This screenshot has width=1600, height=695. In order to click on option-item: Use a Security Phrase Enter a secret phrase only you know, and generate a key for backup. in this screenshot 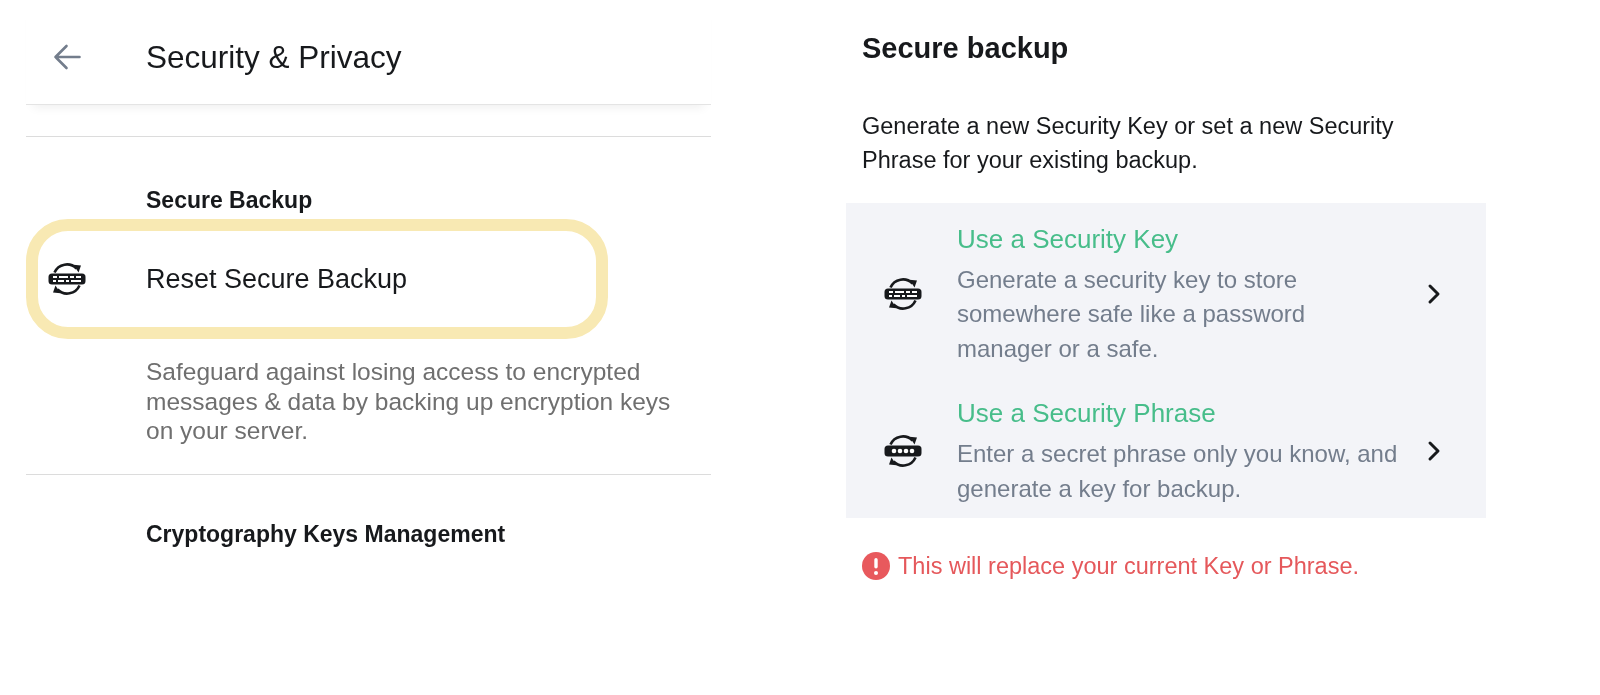, I will do `click(1166, 451)`.